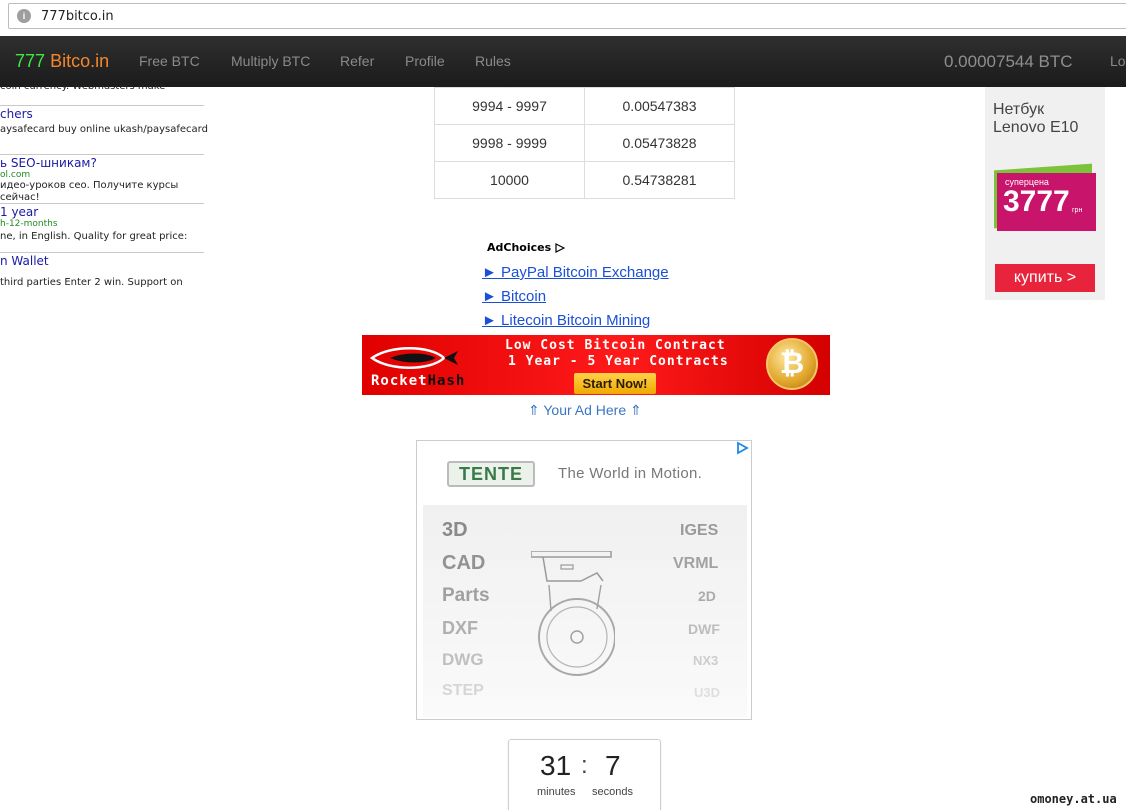 Image resolution: width=1126 pixels, height=810 pixels. Describe the element at coordinates (509, 180) in the screenshot. I see `roll-range-cell: 10000` at that location.